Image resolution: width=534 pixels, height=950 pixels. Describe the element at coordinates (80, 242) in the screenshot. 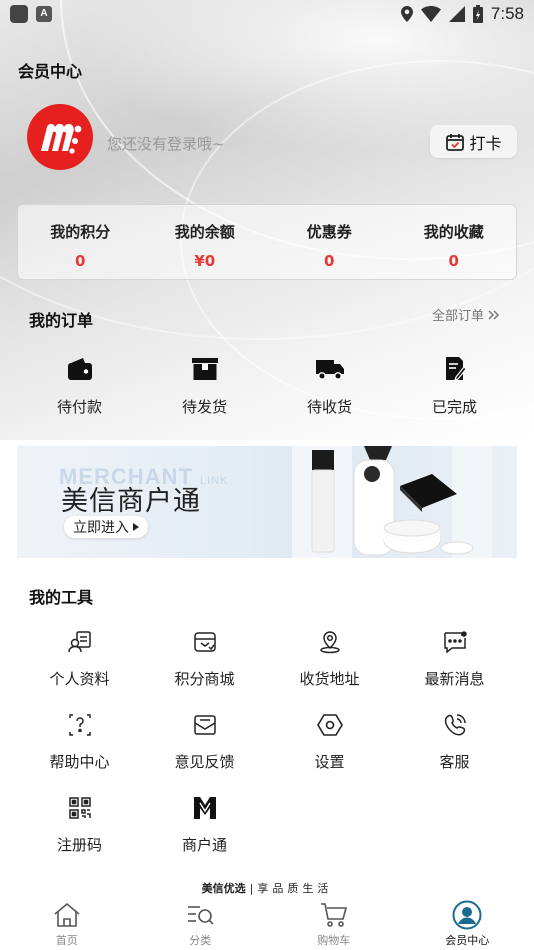

I see `stat-points: 我的积分 0` at that location.